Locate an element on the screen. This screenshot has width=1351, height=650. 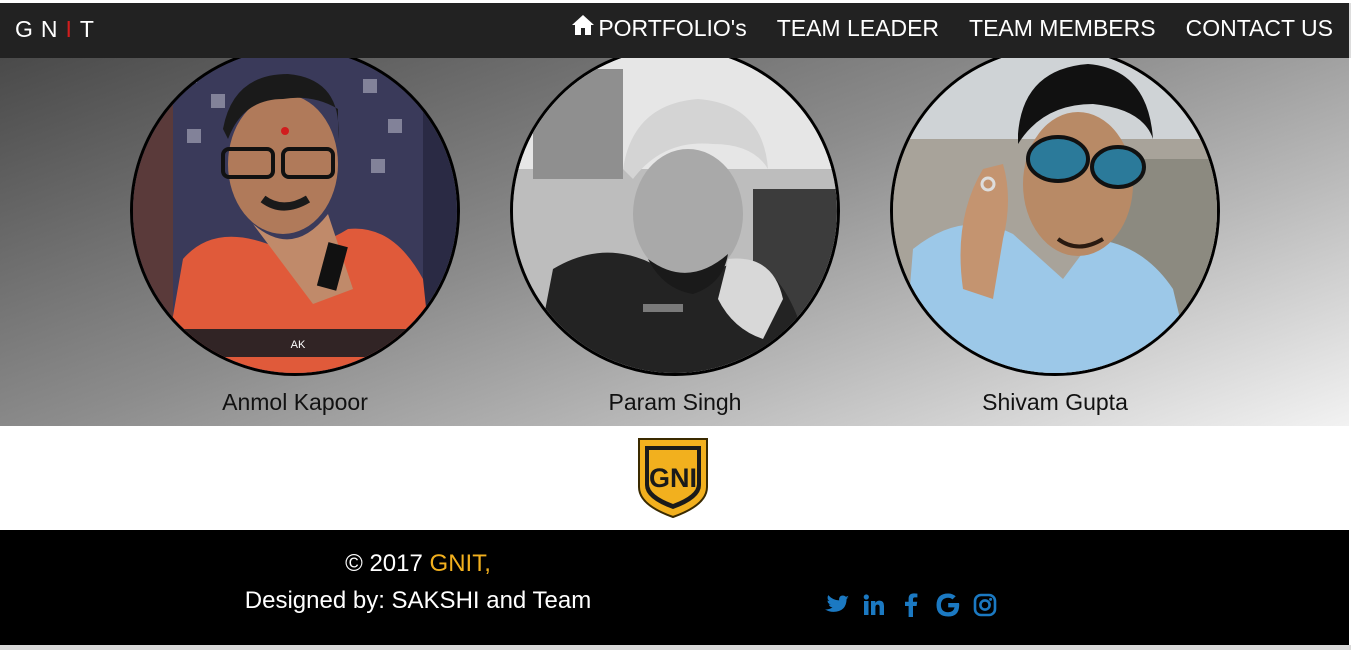
nav-contact-us-label: CONTACT US is located at coordinates (1259, 27).